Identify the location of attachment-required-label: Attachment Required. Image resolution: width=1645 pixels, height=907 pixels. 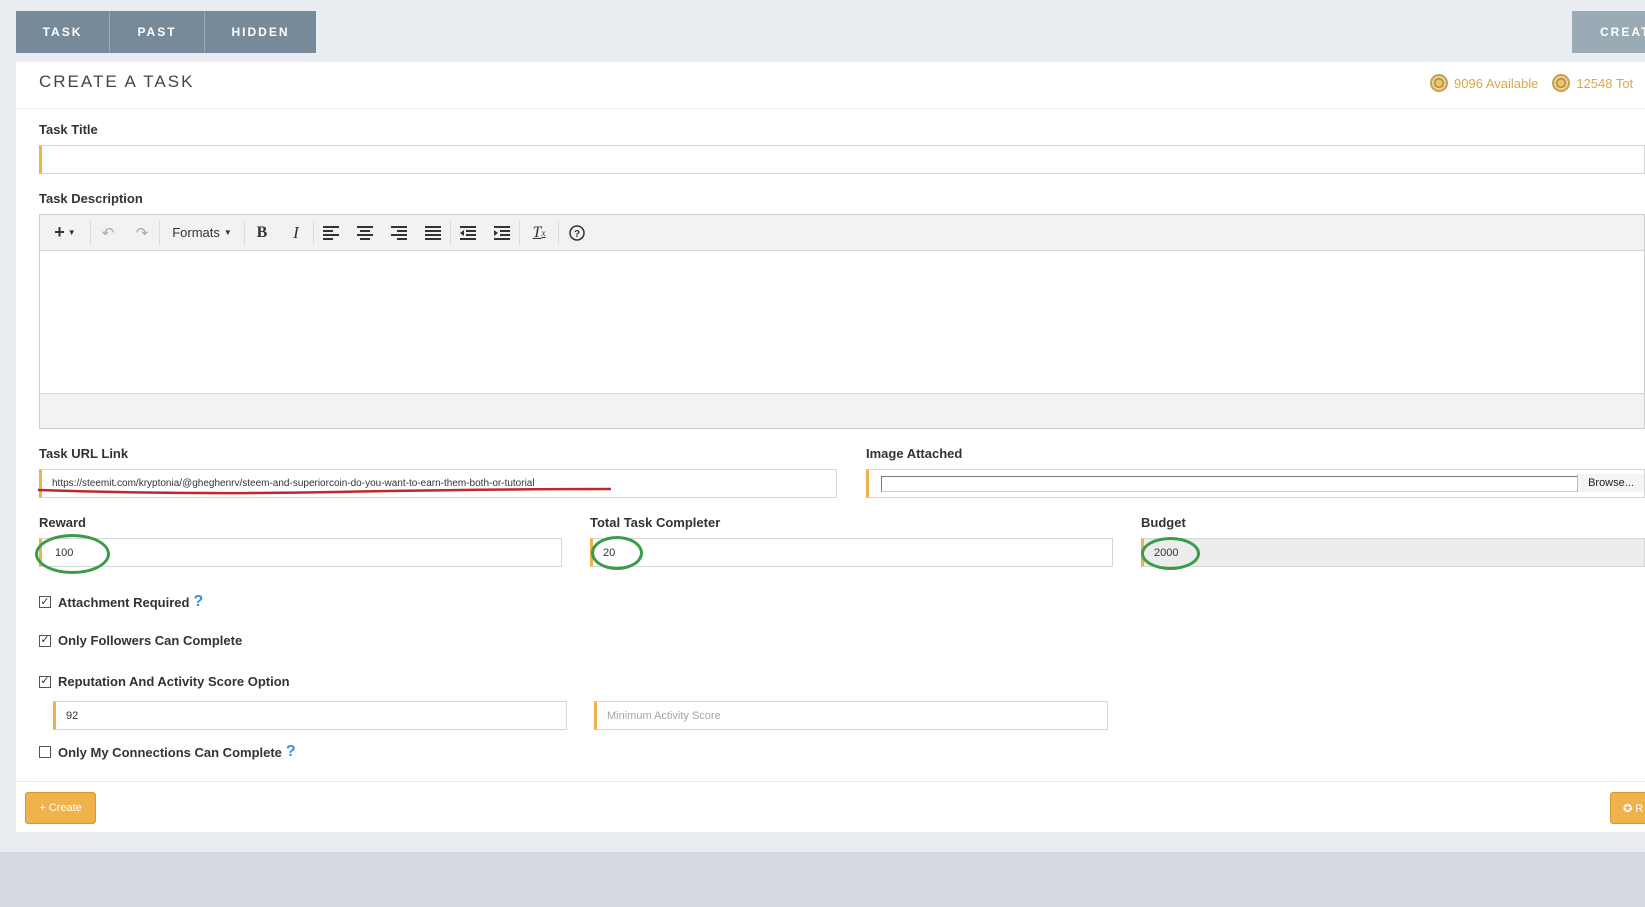
(124, 602).